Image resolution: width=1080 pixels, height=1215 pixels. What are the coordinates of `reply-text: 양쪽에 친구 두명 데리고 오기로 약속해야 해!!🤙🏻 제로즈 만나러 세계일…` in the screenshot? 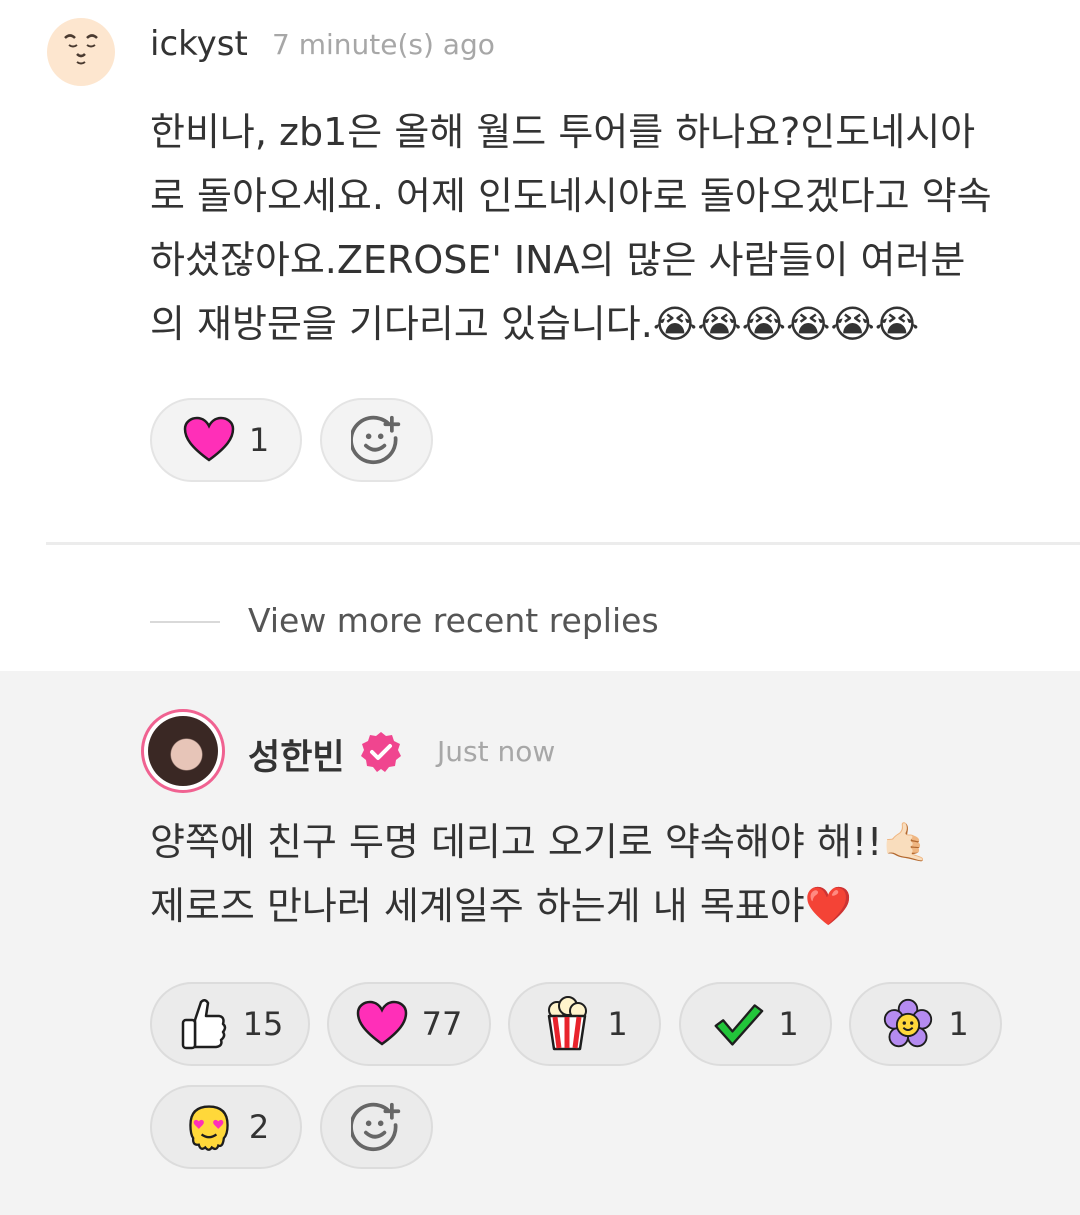 It's located at (540, 874).